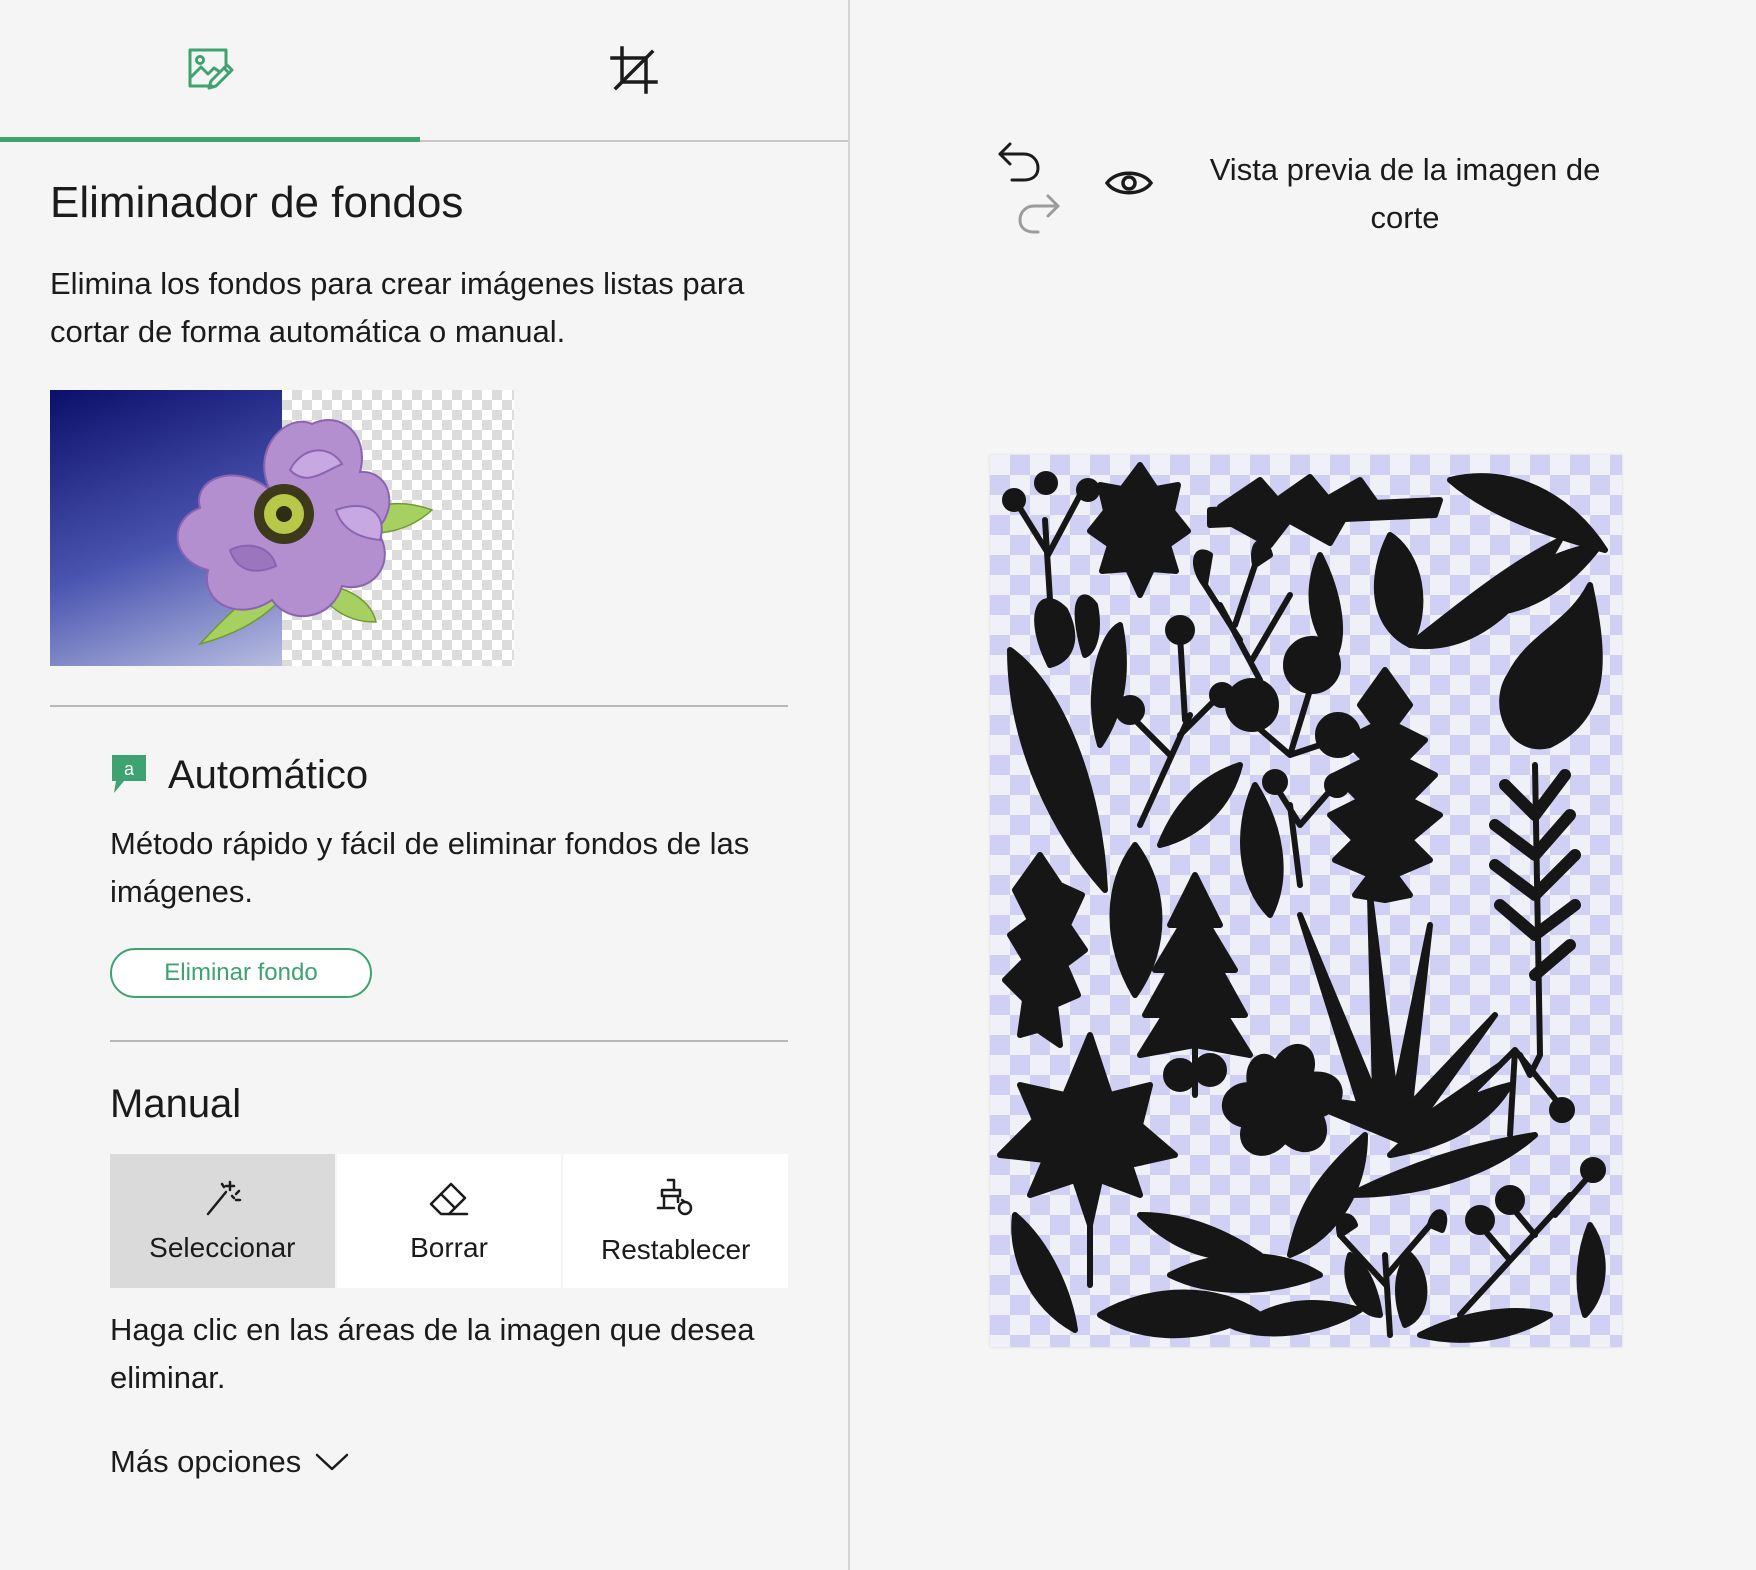 The image size is (1756, 1570). I want to click on tab-edit-image, so click(210, 70).